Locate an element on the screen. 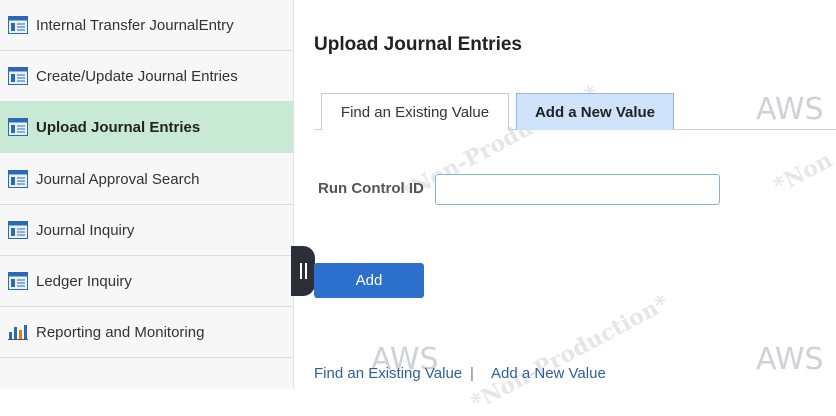 The height and width of the screenshot is (416, 836). sidebar-item-reporting-monitoring: Reporting and Monitoring is located at coordinates (146, 332).